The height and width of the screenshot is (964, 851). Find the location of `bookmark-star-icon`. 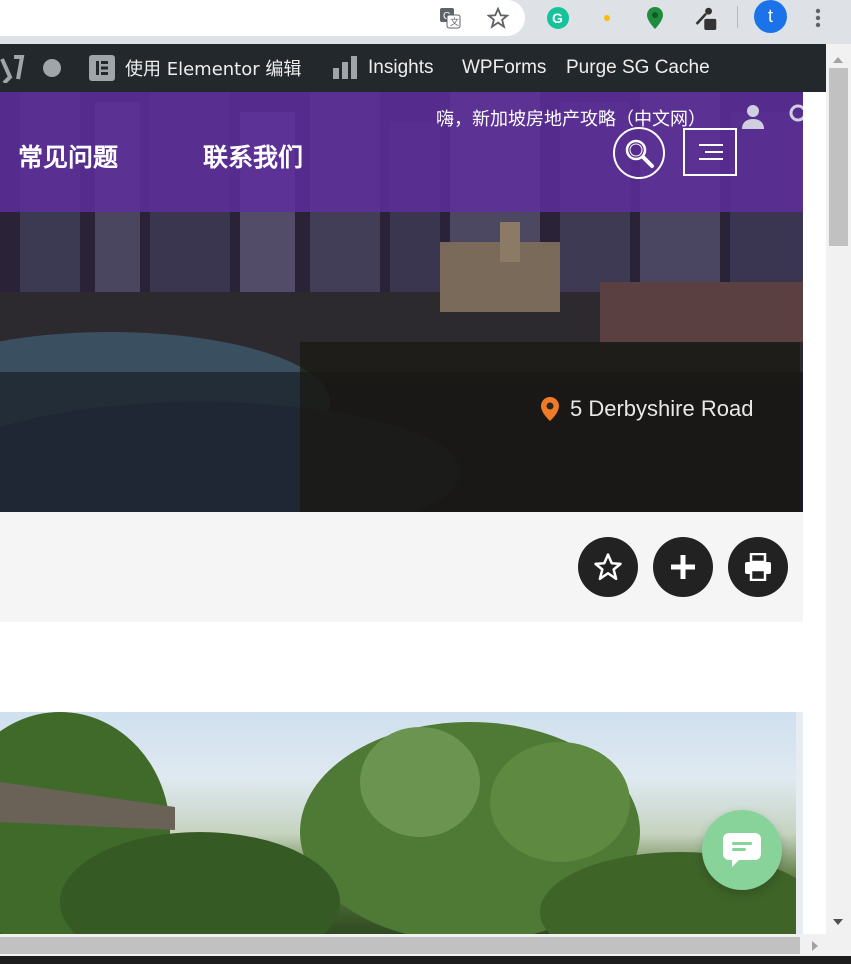

bookmark-star-icon is located at coordinates (498, 18).